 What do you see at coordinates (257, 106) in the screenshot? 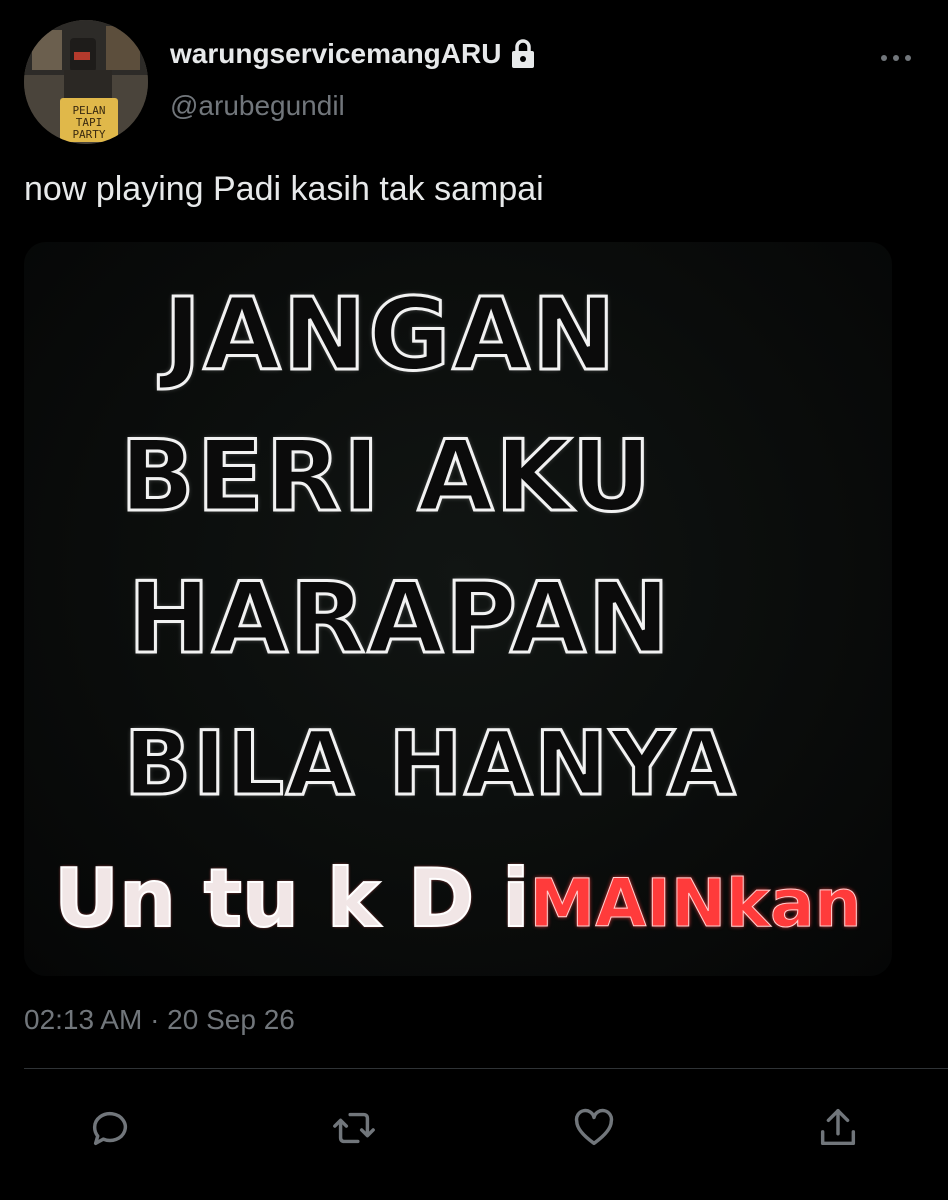
I see `user-handle: @arubegundil` at bounding box center [257, 106].